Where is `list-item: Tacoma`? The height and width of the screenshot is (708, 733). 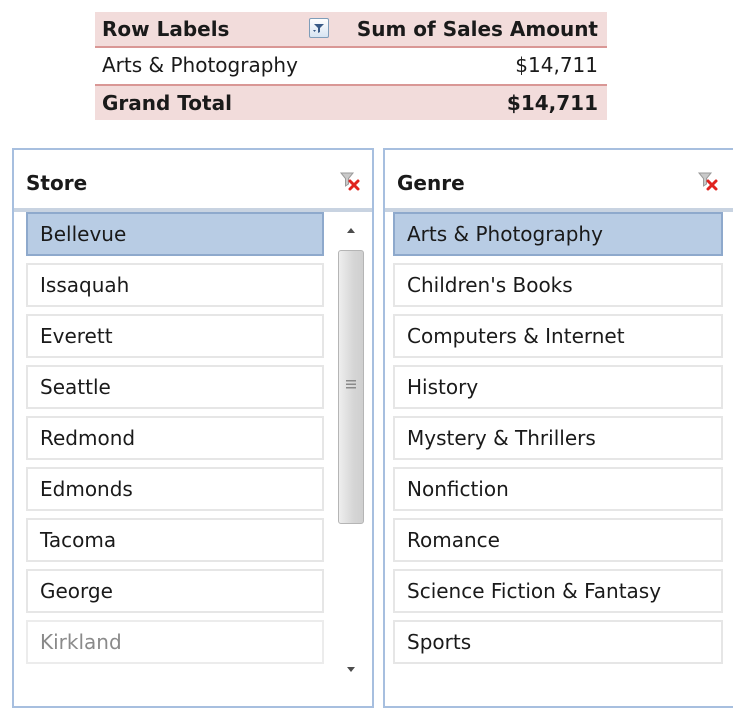 list-item: Tacoma is located at coordinates (175, 540).